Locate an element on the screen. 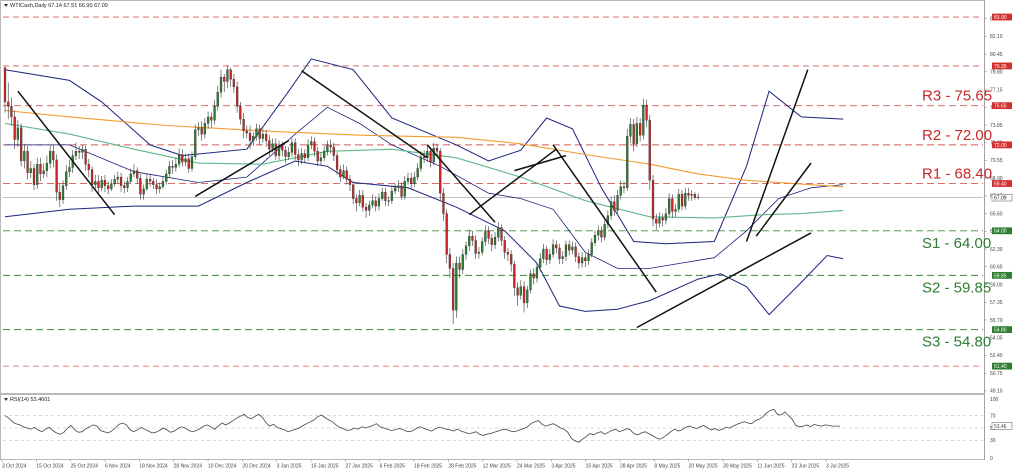  price-tick-label: 50.75 is located at coordinates (996, 374).